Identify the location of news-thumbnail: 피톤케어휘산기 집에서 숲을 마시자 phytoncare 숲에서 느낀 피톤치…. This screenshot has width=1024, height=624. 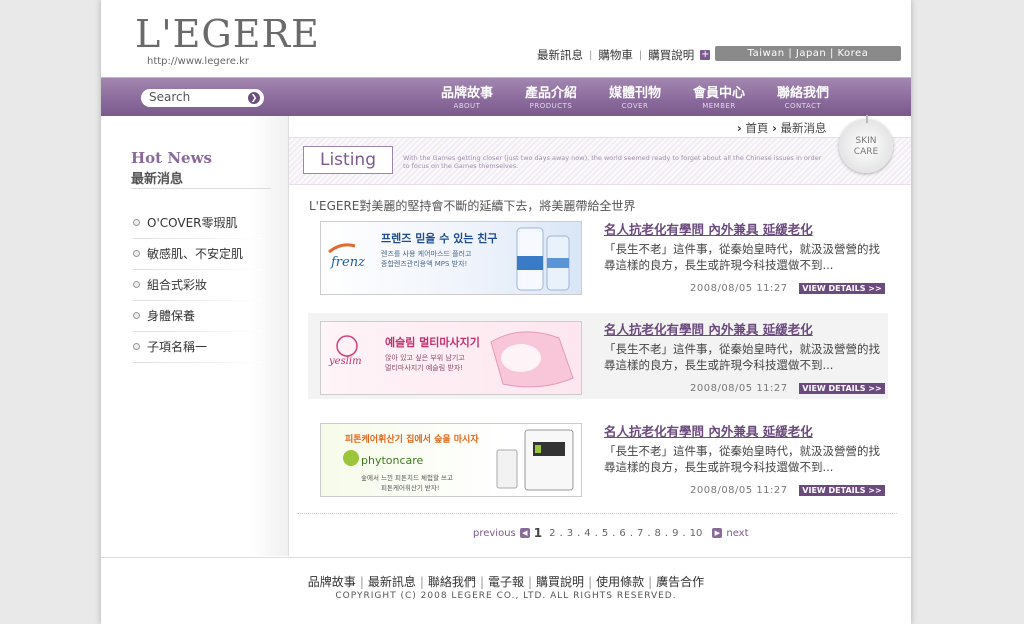
(451, 460).